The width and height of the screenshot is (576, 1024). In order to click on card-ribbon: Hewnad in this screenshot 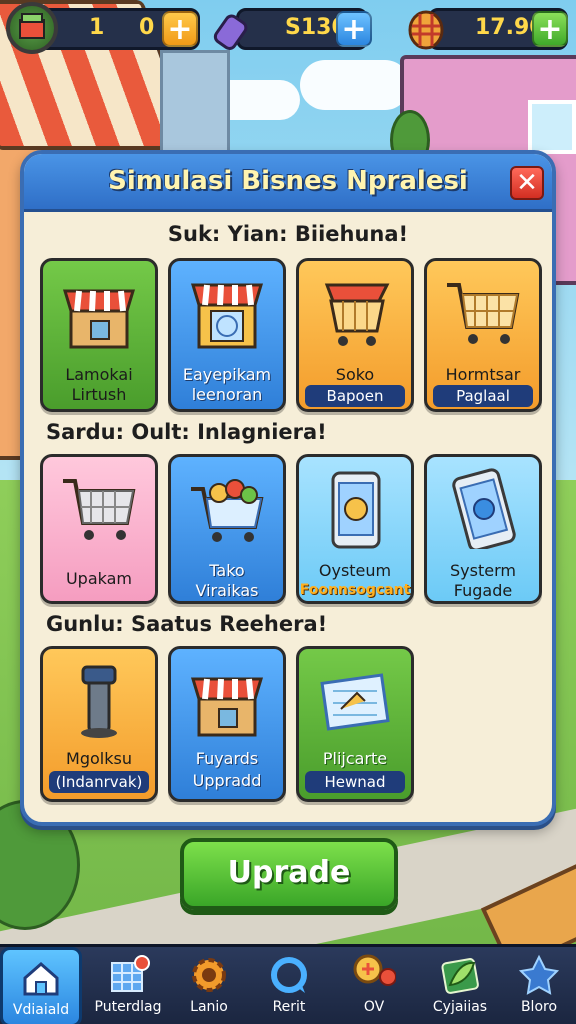, I will do `click(355, 782)`.